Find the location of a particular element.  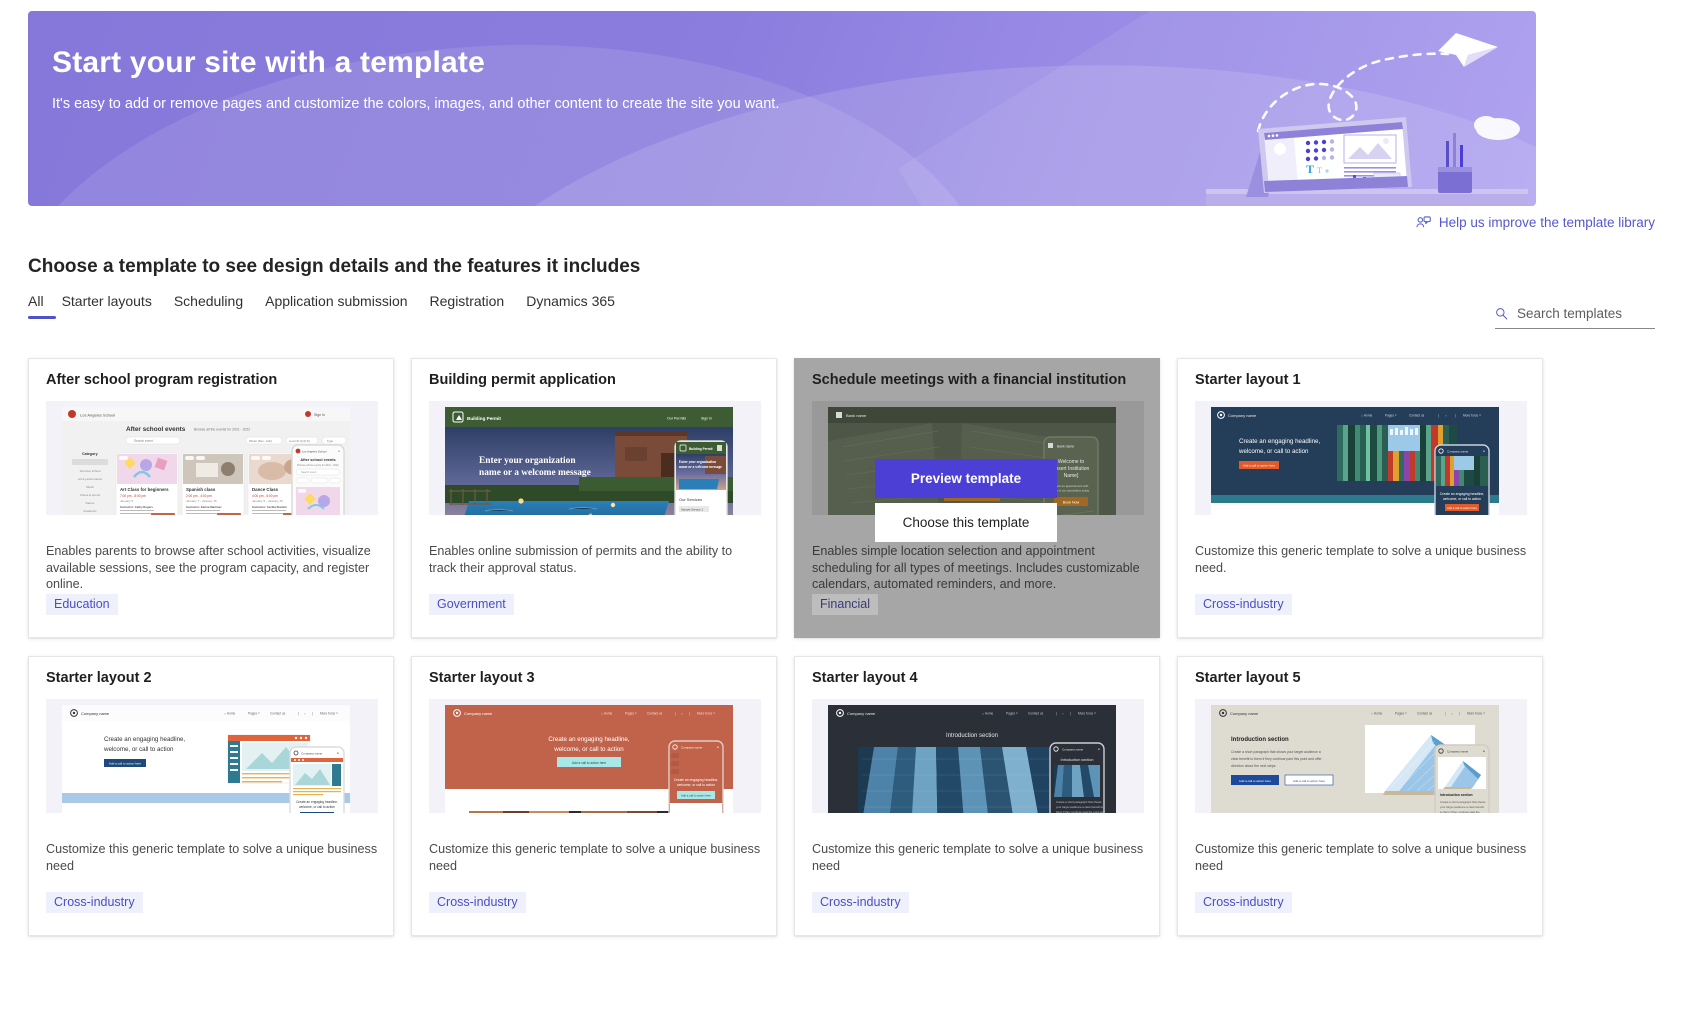

help-improve-link: Help us improve the template library is located at coordinates (1535, 222).